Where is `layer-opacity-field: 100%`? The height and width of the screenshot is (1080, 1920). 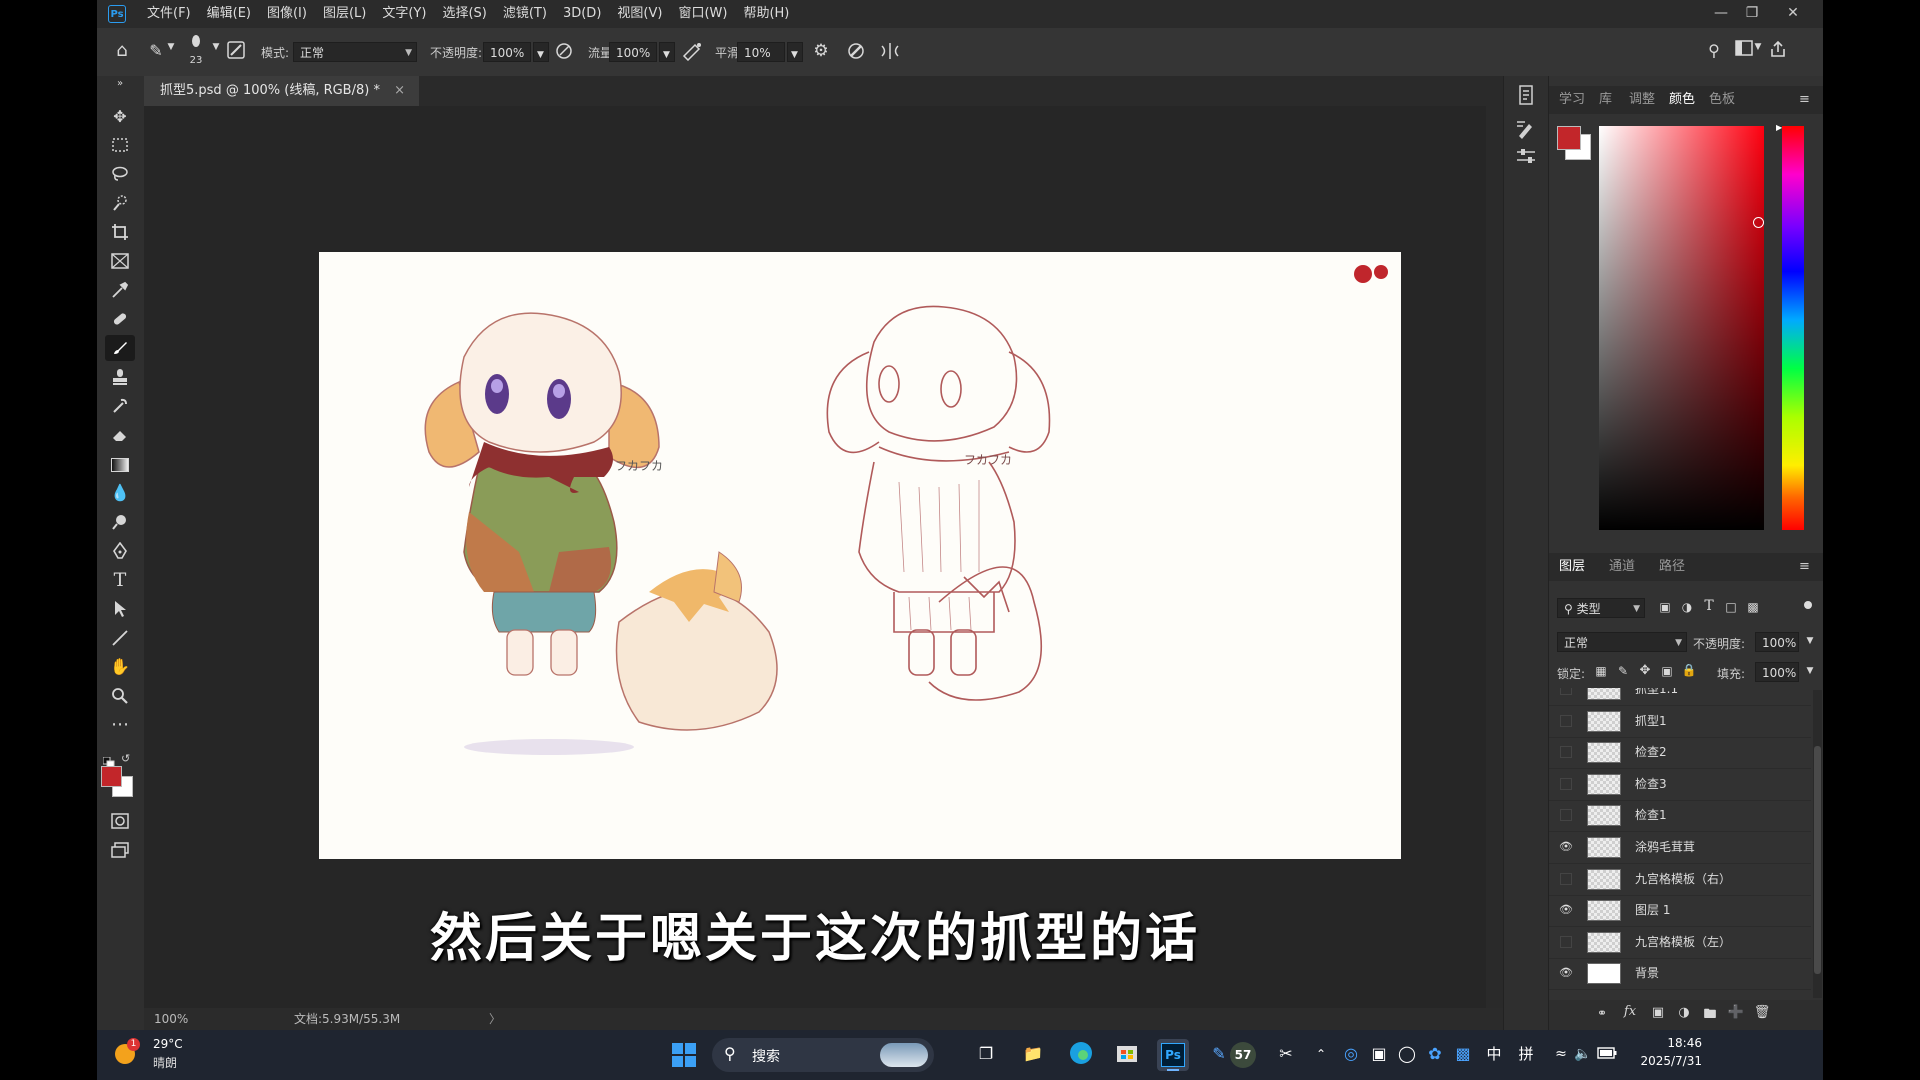 layer-opacity-field: 100% is located at coordinates (1777, 642).